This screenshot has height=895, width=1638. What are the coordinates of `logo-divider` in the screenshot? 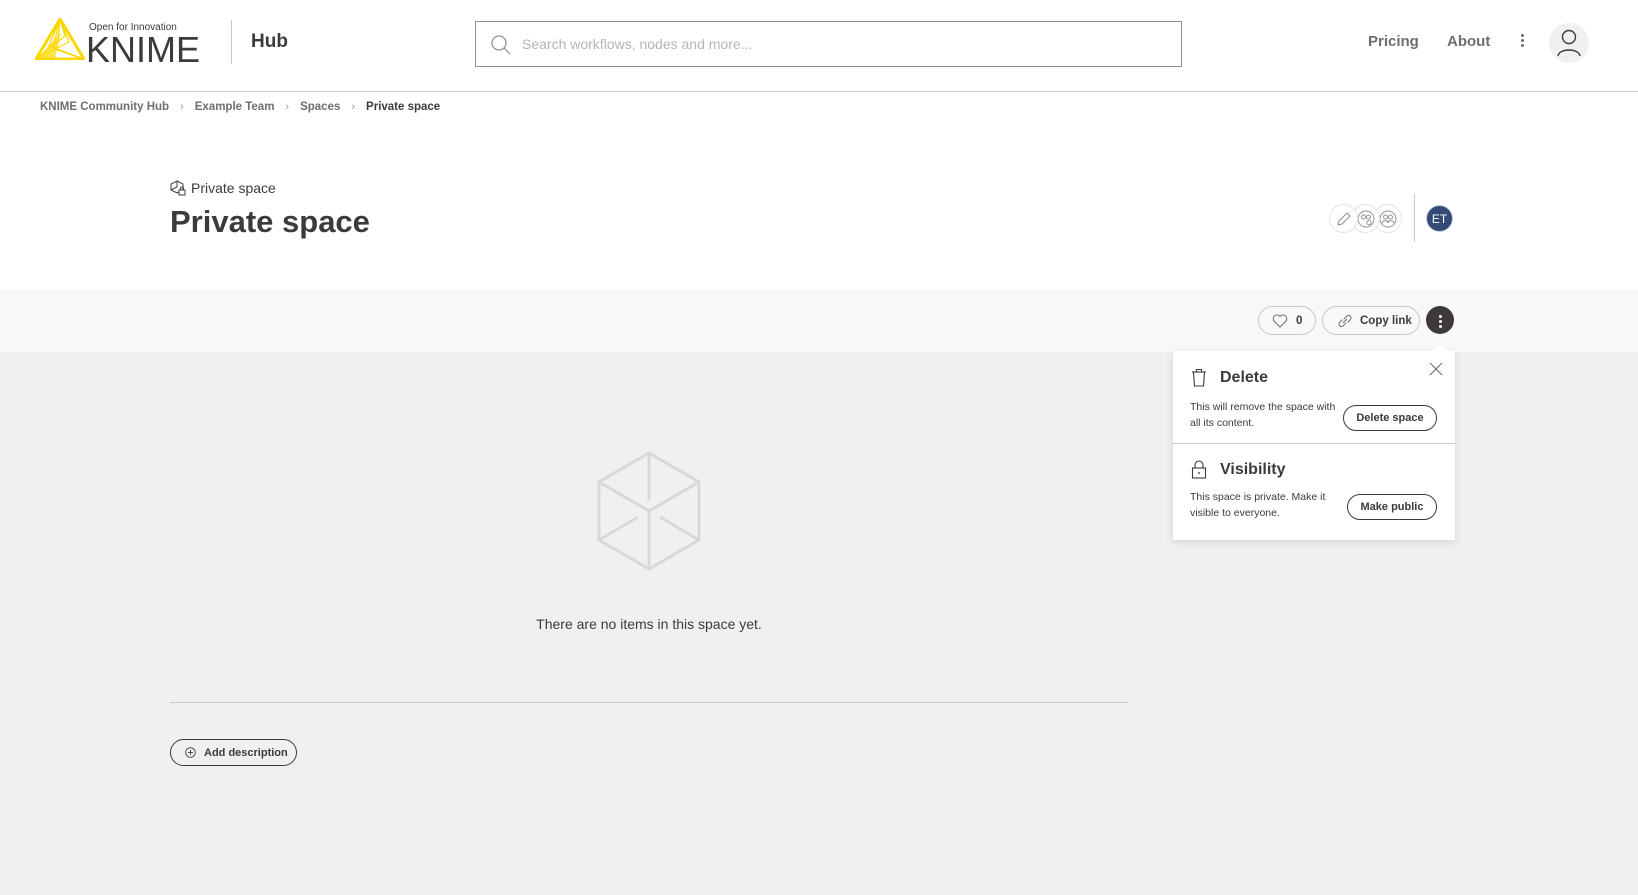 It's located at (231, 42).